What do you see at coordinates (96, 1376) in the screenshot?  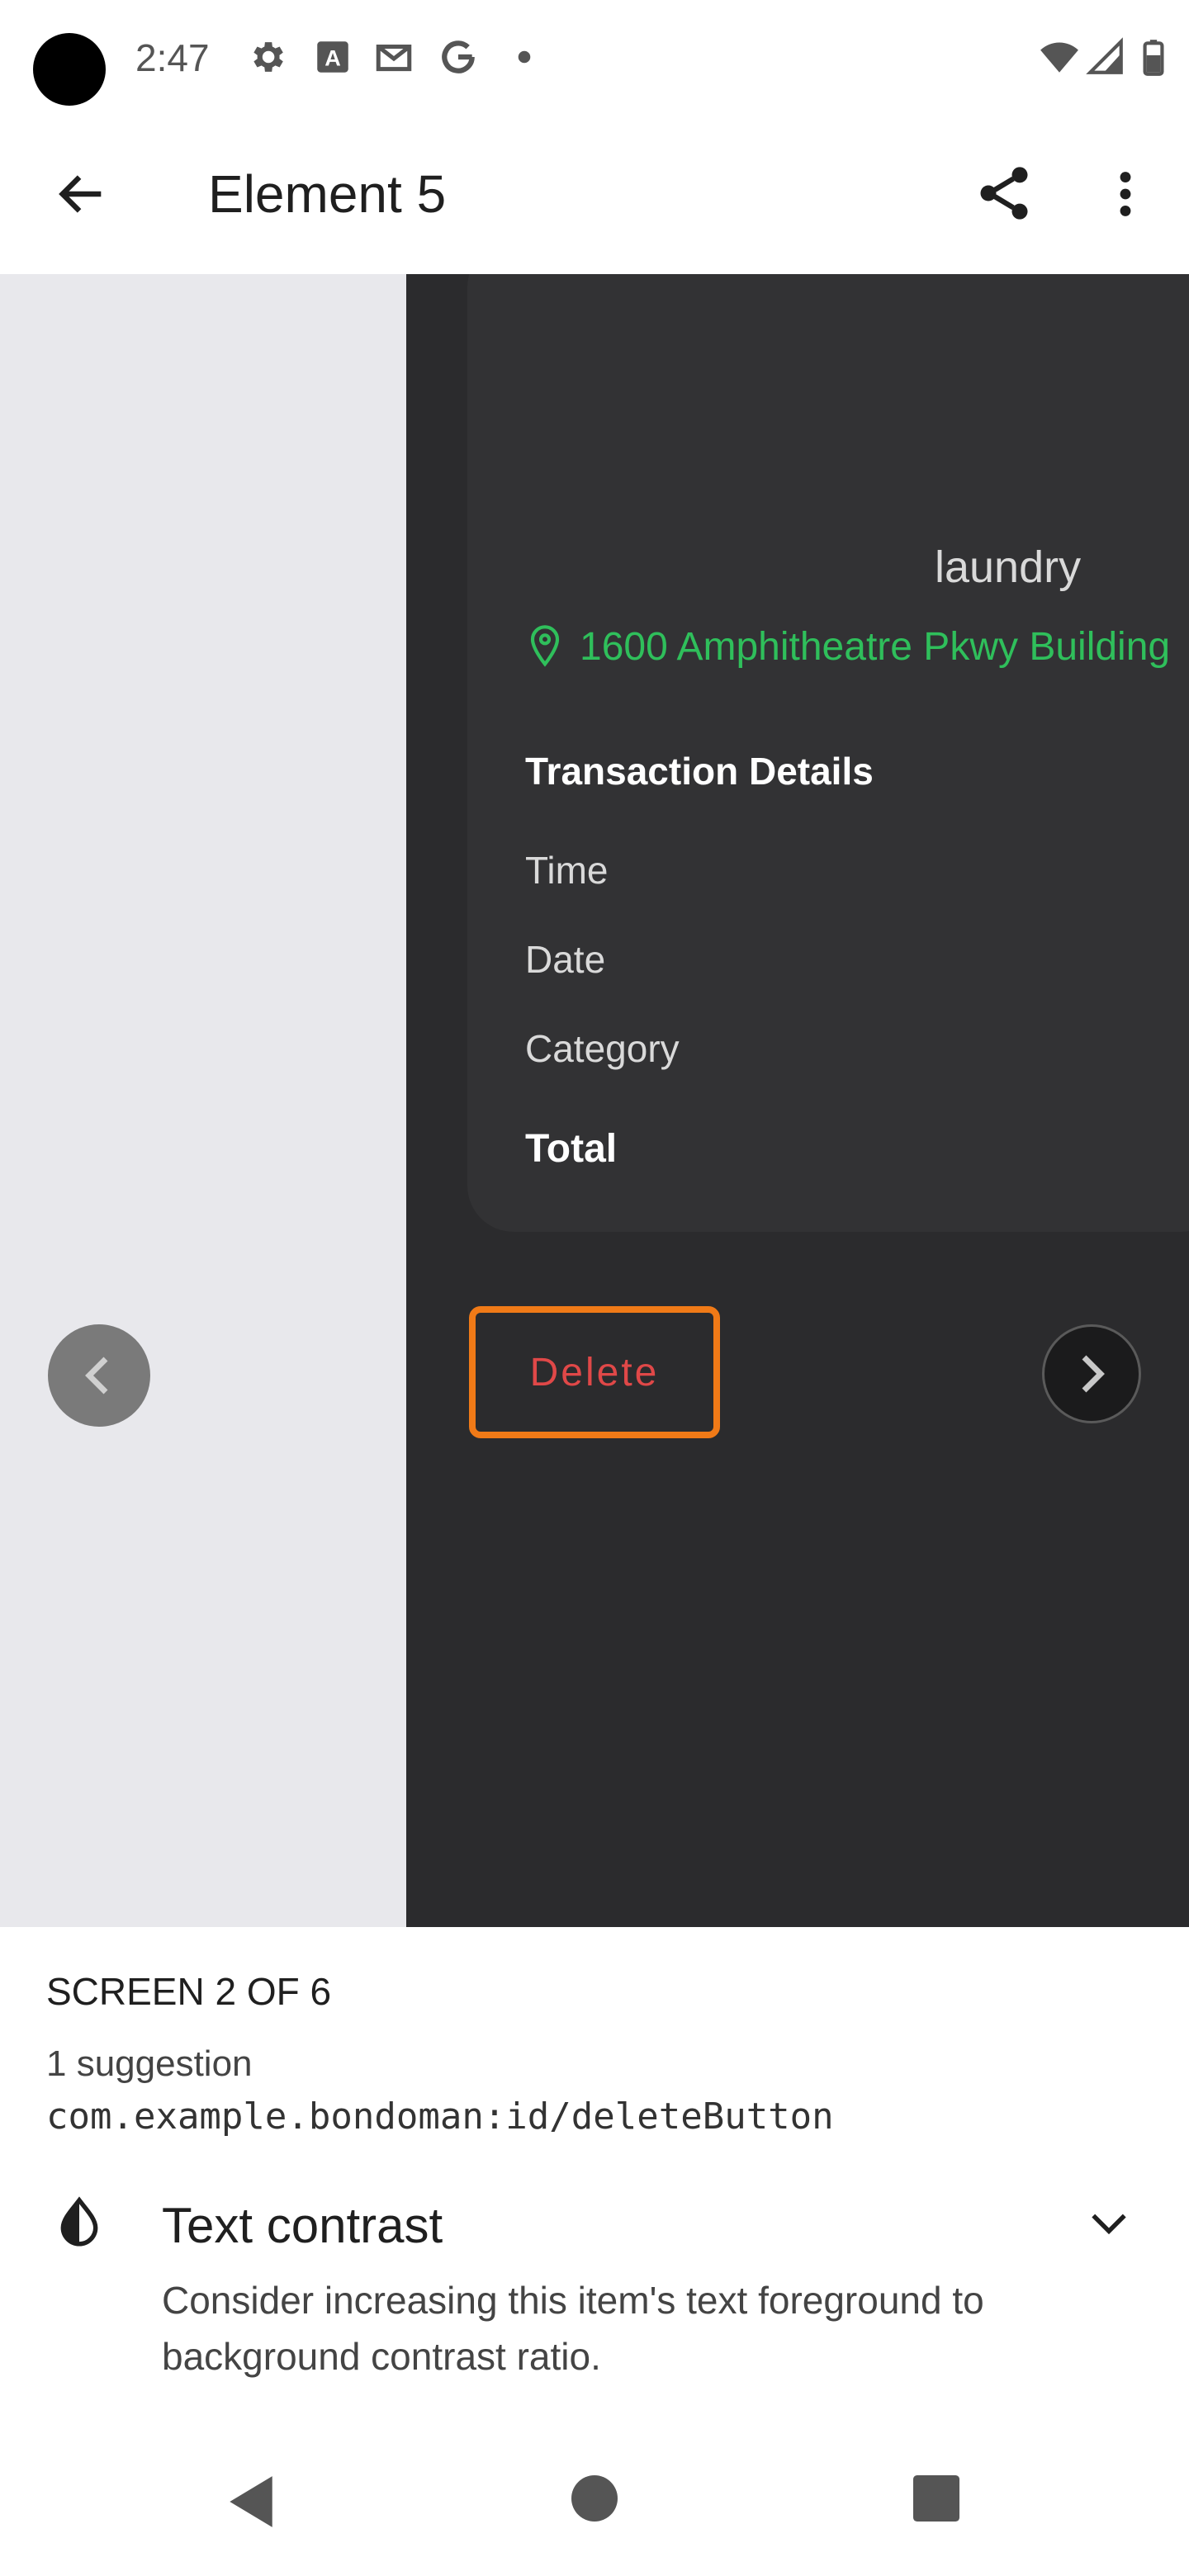 I see `chevron-left-icon` at bounding box center [96, 1376].